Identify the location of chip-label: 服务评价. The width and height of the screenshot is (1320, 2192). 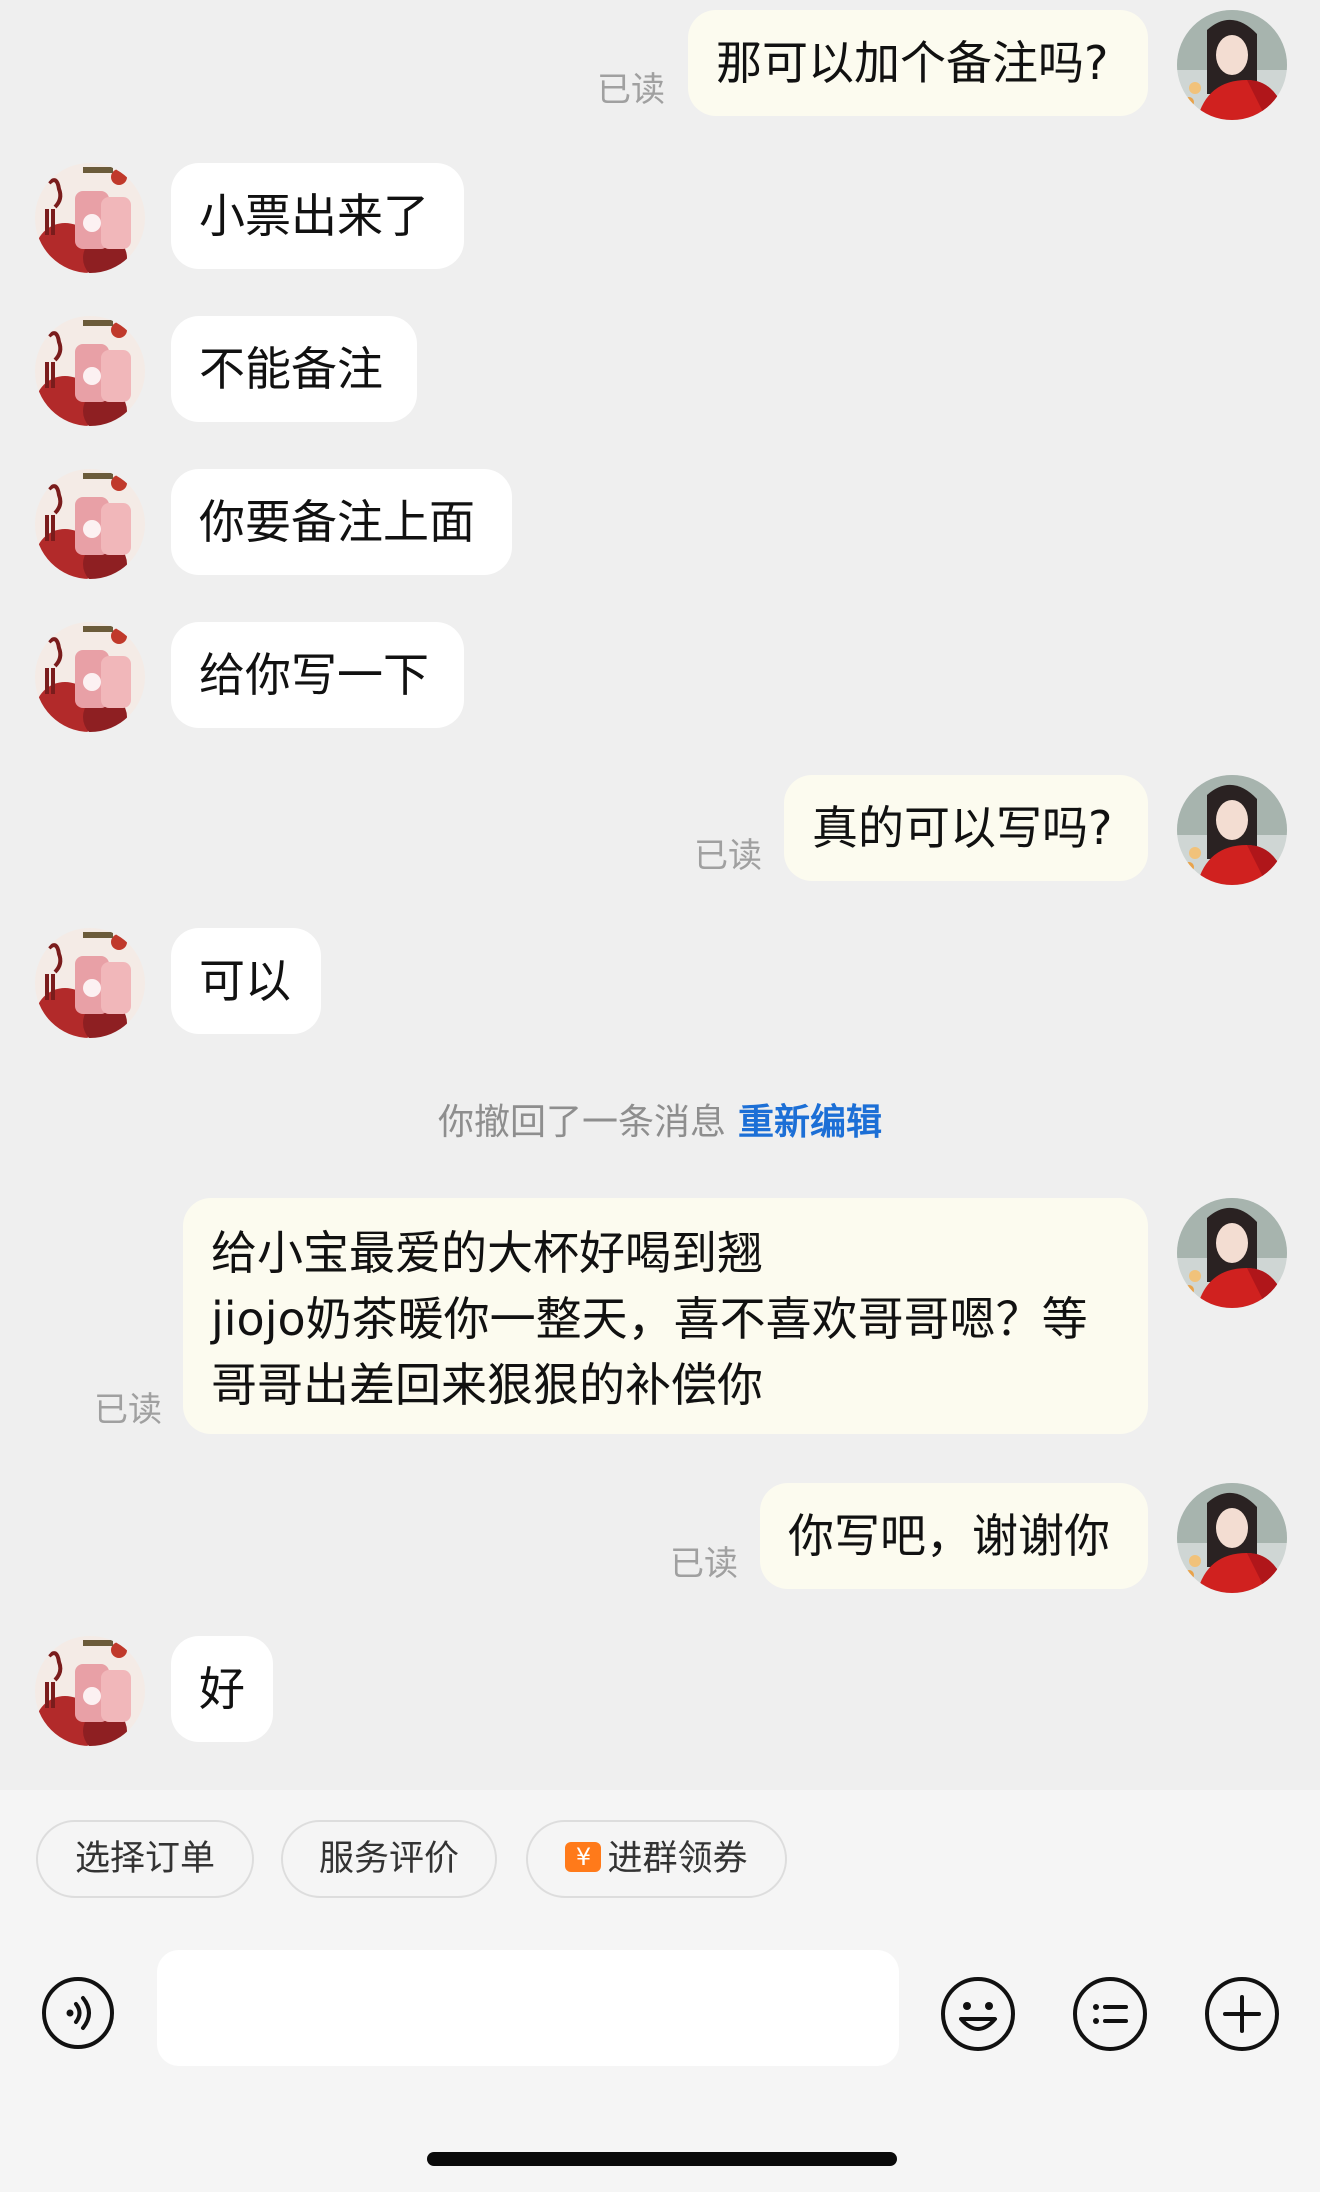
(388, 1859).